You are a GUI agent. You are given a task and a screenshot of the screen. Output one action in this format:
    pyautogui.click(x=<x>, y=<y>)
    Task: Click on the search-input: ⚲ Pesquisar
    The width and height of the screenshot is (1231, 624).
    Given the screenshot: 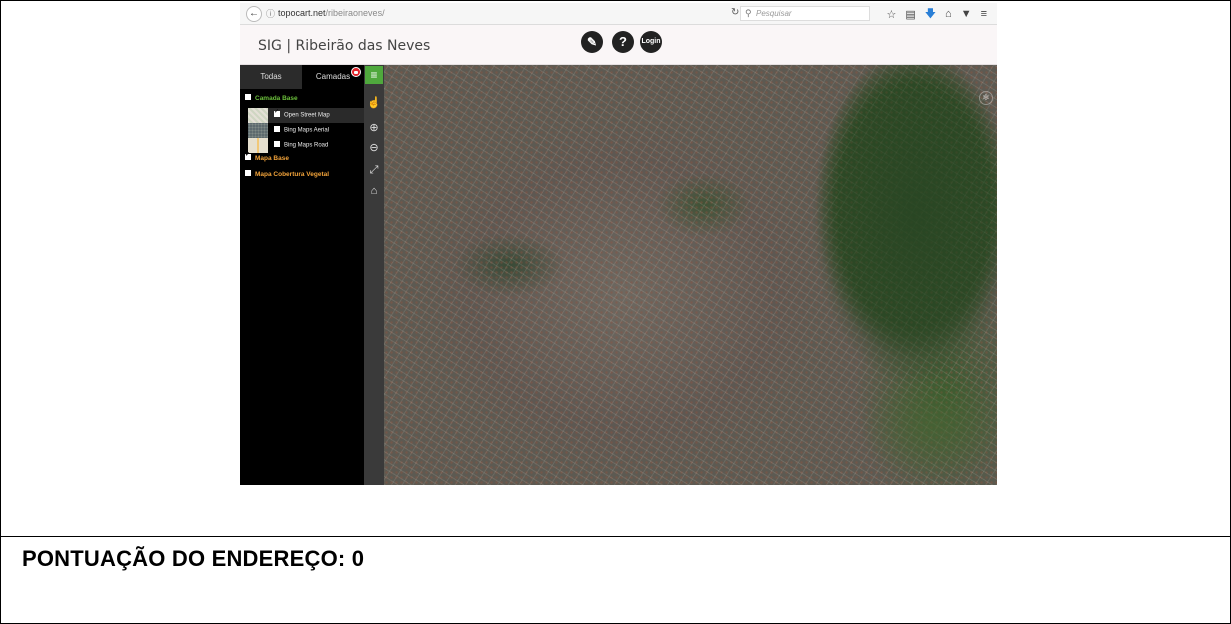 What is the action you would take?
    pyautogui.click(x=805, y=13)
    